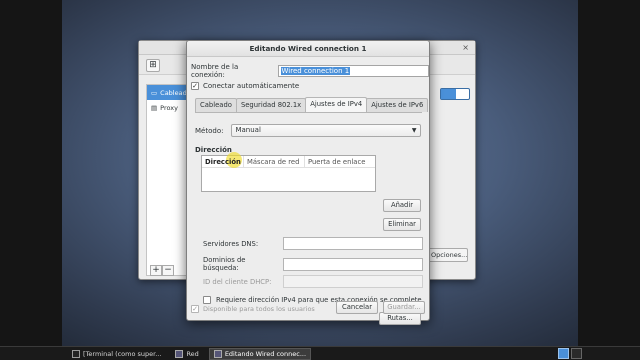 The image size is (640, 360). What do you see at coordinates (402, 224) in the screenshot?
I see `delete-address-button: Eliminar` at bounding box center [402, 224].